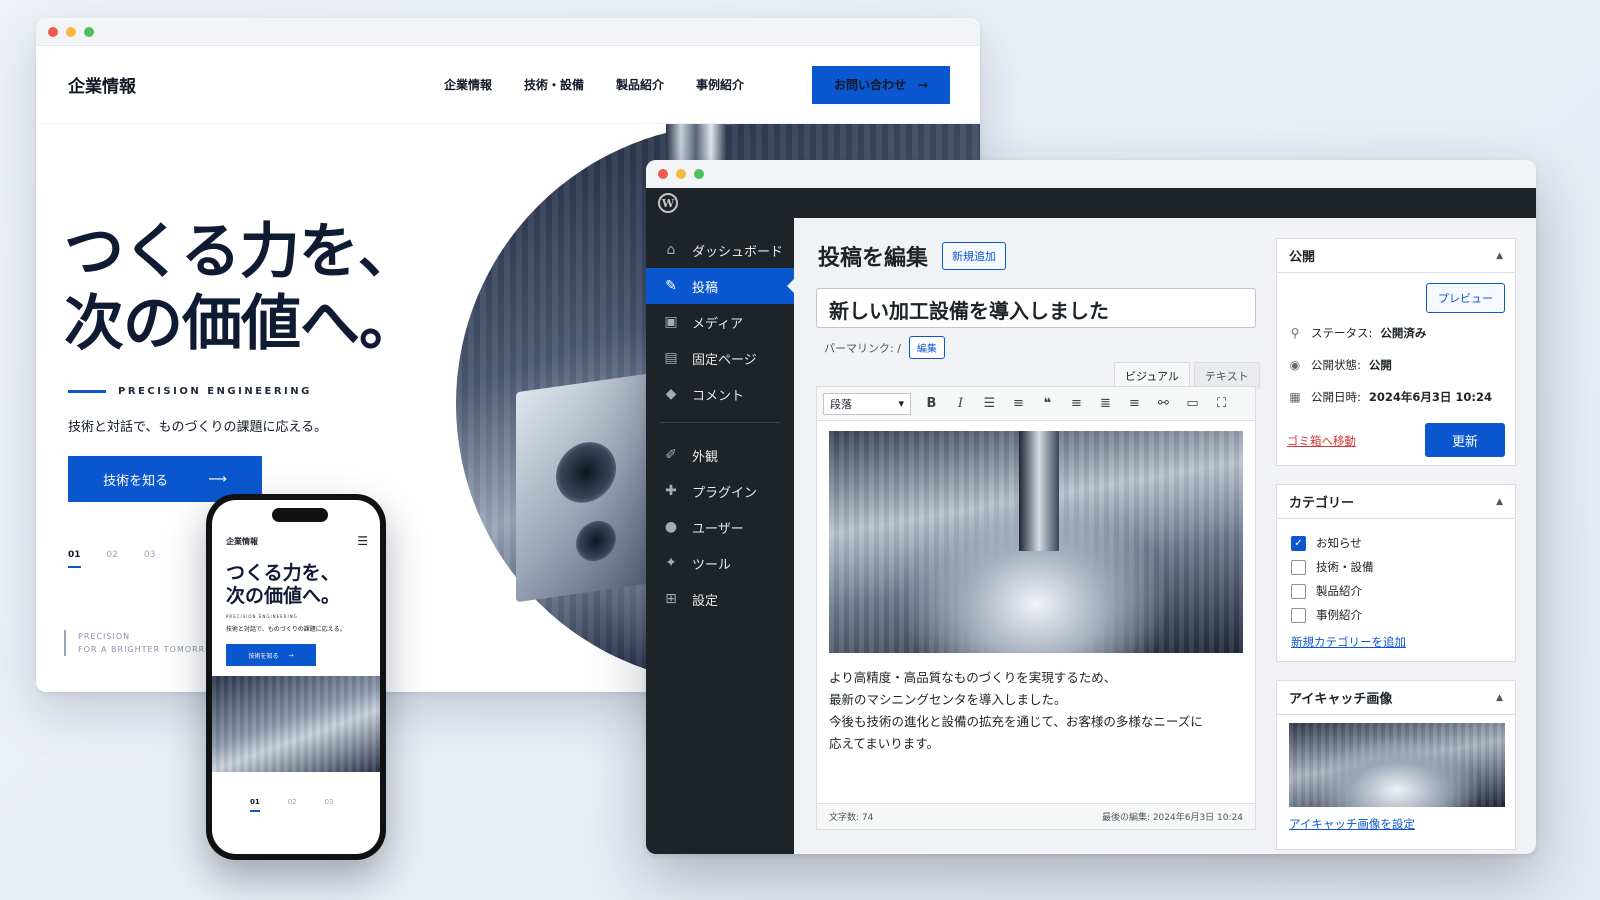 Image resolution: width=1600 pixels, height=900 pixels. I want to click on site-logo: 企業情報, so click(102, 84).